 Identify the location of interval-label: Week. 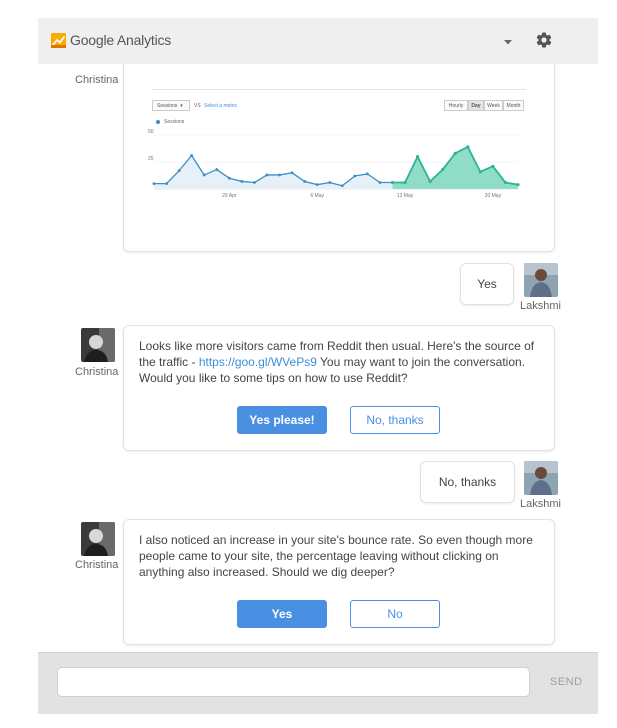
(493, 105).